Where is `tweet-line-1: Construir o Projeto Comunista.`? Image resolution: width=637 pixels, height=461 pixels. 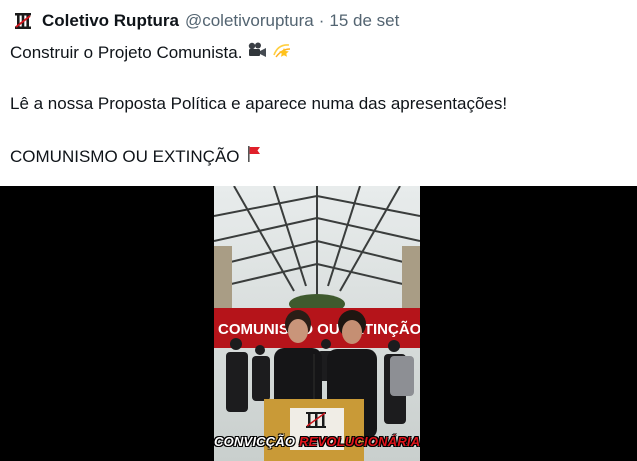
tweet-line-1: Construir o Projeto Comunista. is located at coordinates (126, 52).